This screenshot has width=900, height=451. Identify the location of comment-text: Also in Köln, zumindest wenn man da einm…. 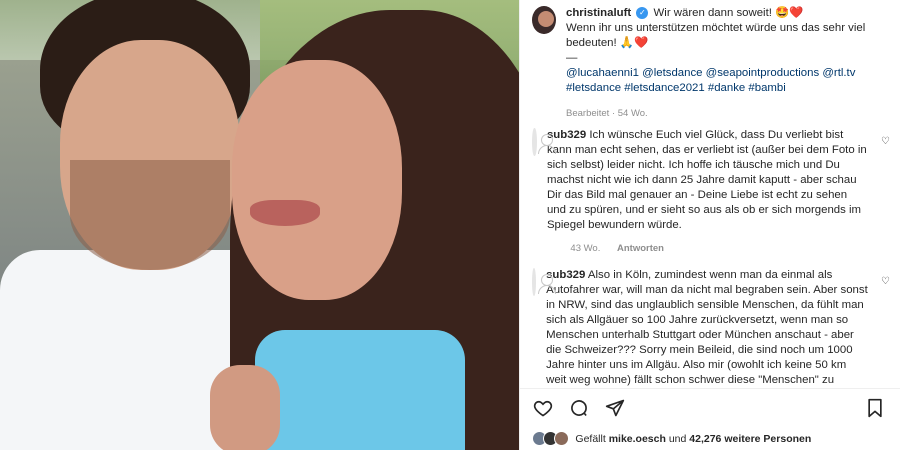
(707, 327).